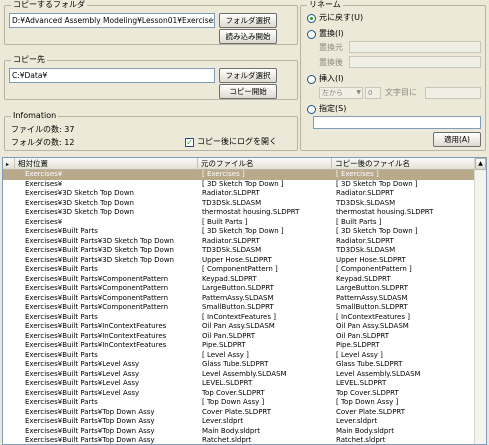 This screenshot has width=489, height=445. What do you see at coordinates (365, 193) in the screenshot?
I see `cell-copied-name: Radiator.SLDPRT` at bounding box center [365, 193].